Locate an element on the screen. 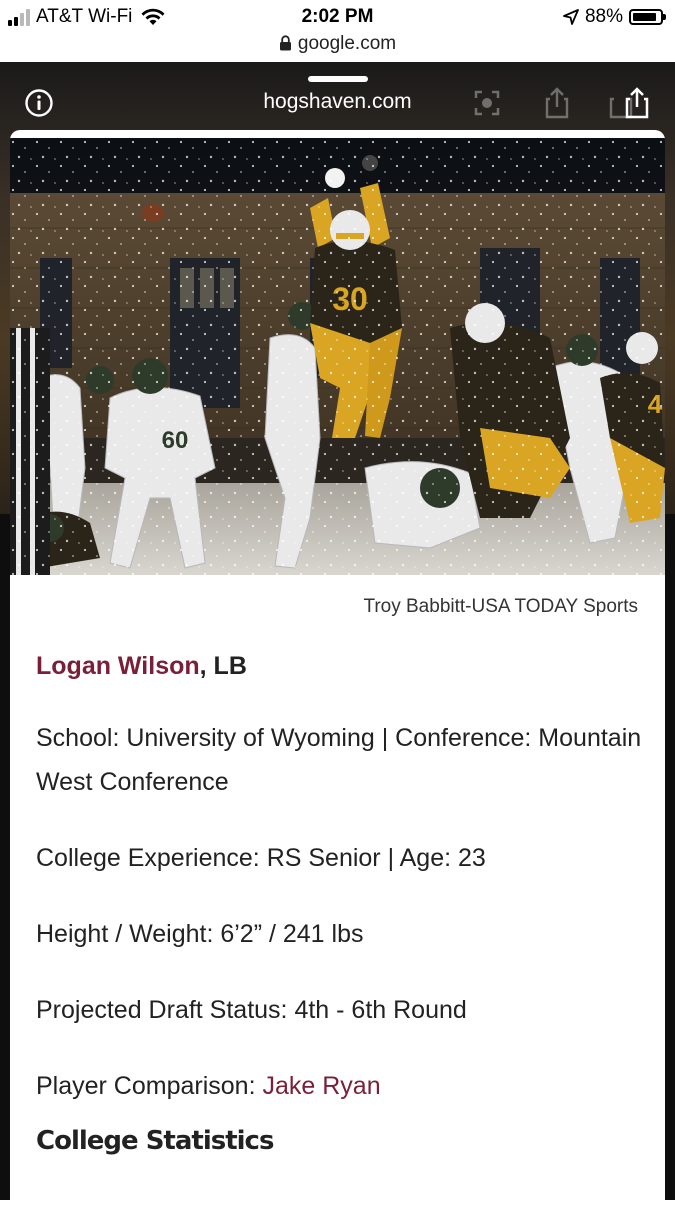 This screenshot has height=1210, width=675. college-statistics-heading: College Statistics is located at coordinates (155, 1141).